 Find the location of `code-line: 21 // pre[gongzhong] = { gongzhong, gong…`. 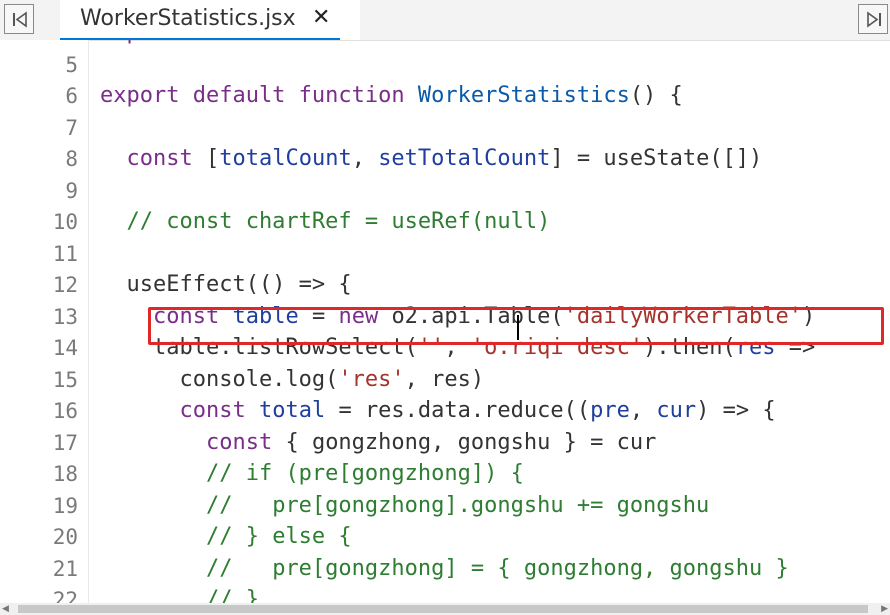

code-line: 21 // pre[gongzhong] = { gongzhong, gong… is located at coordinates (445, 569).